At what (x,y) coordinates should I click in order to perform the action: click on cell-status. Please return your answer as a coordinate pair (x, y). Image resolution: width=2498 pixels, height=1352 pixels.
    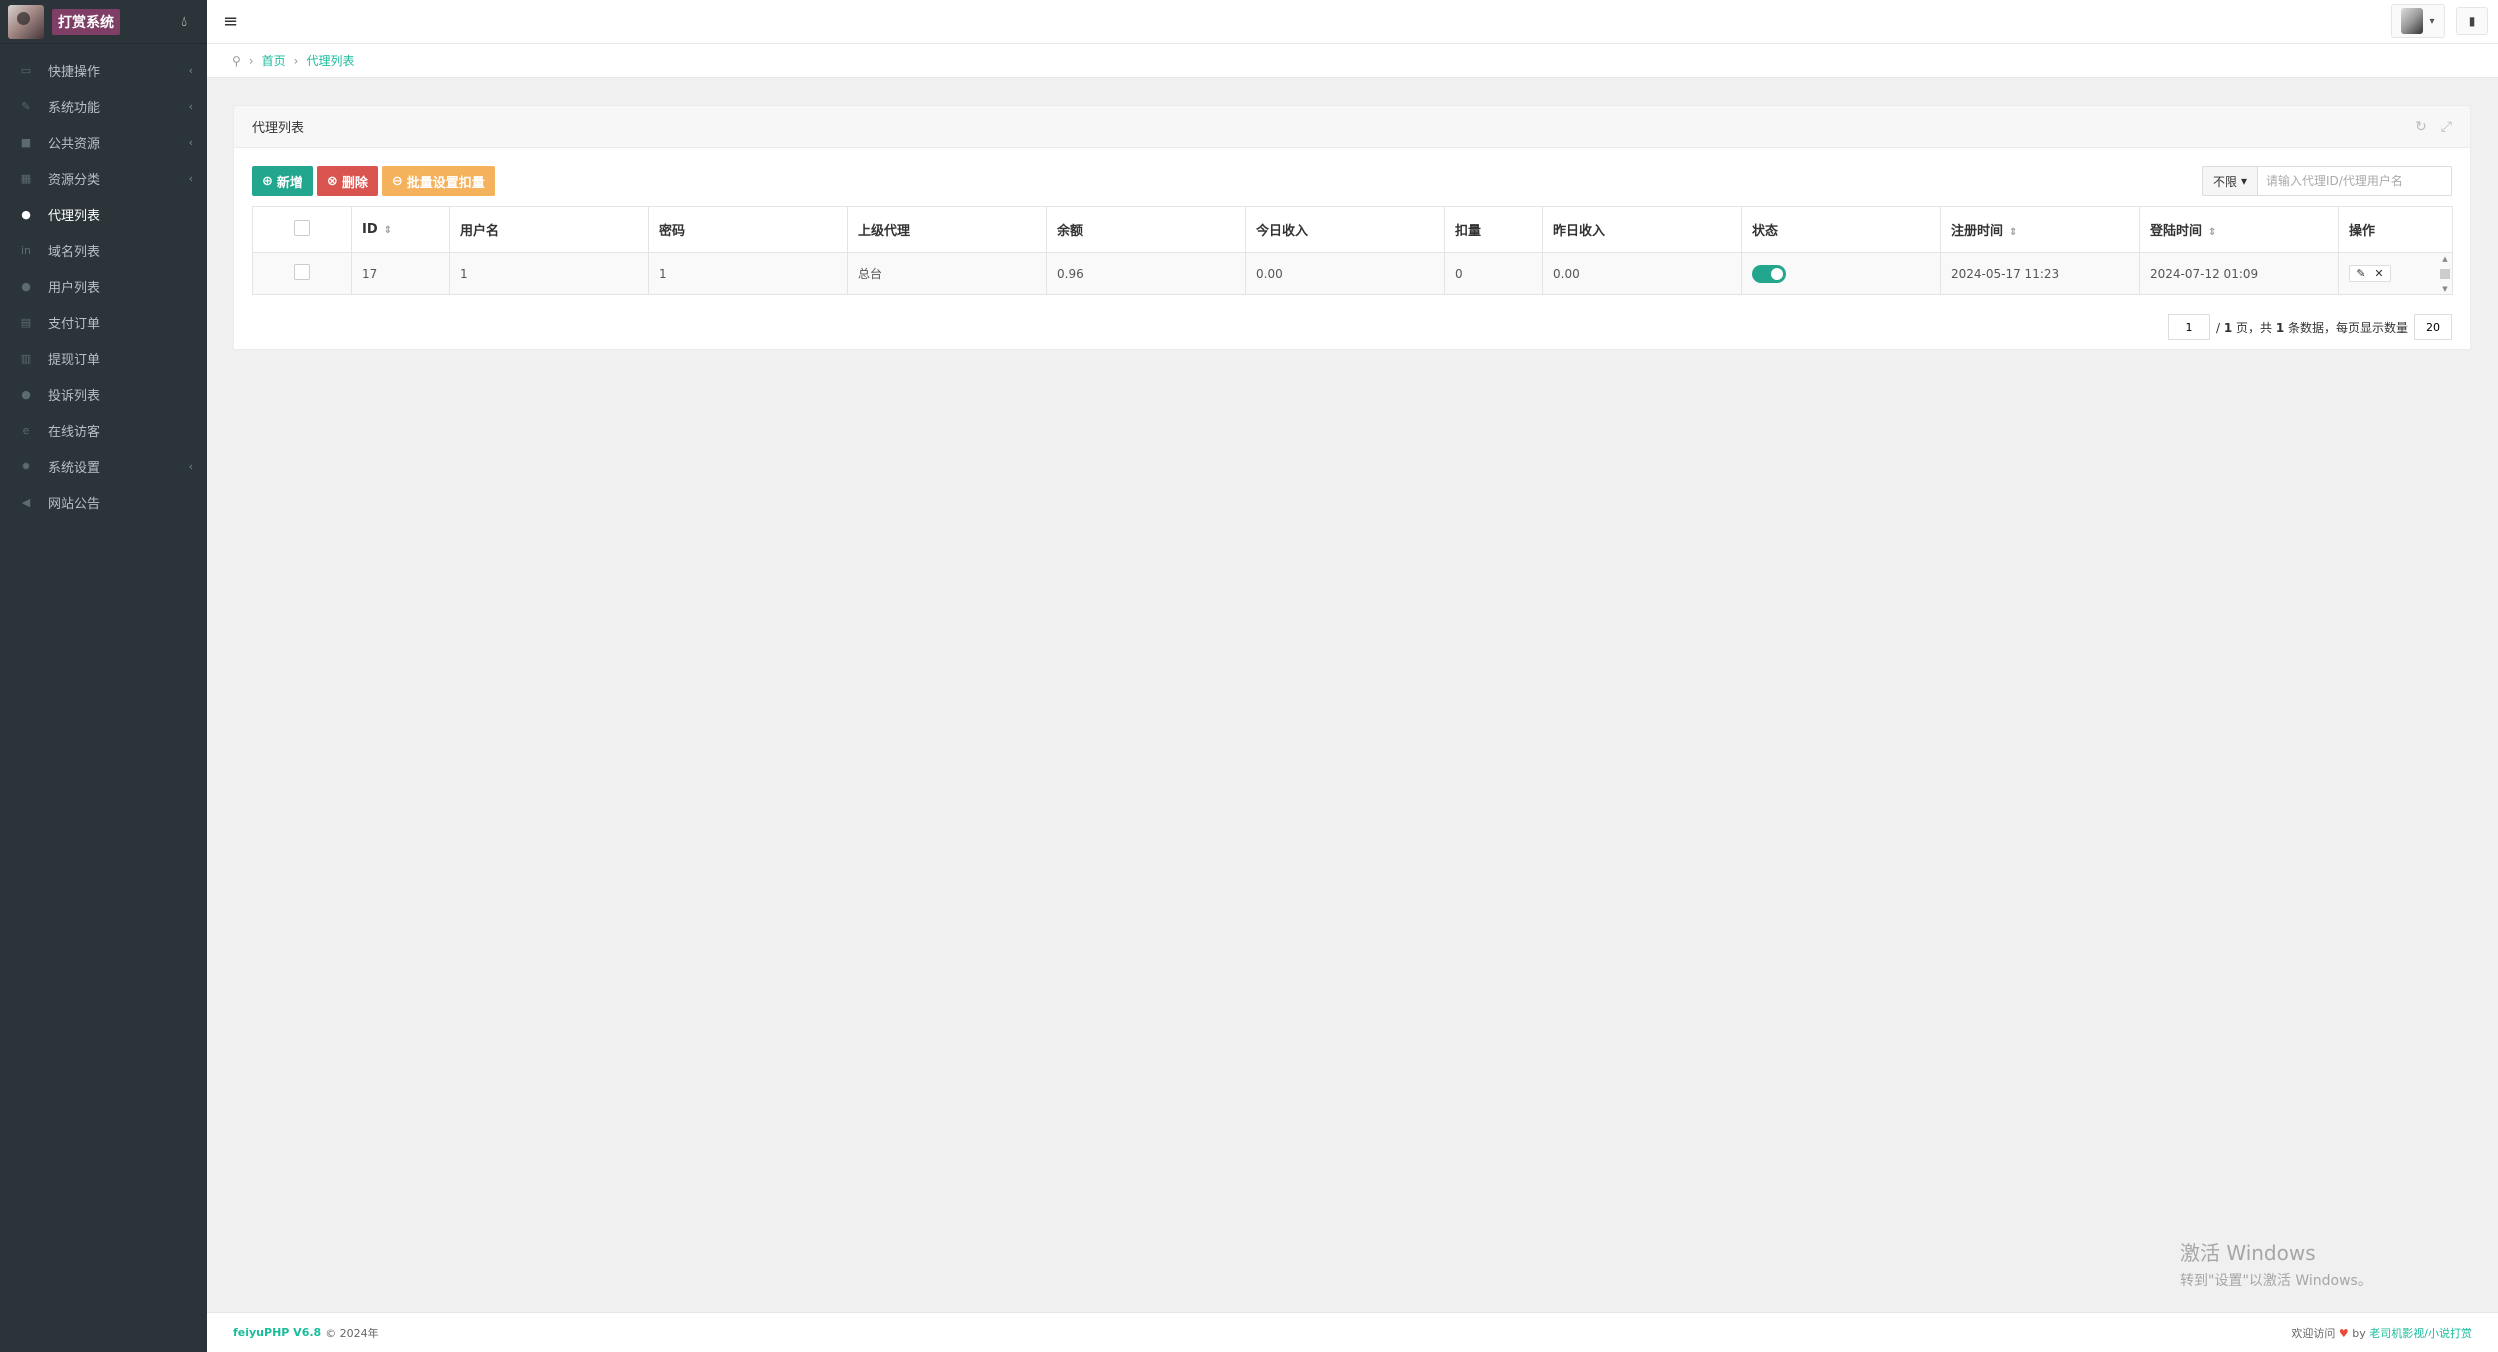
    Looking at the image, I should click on (1841, 273).